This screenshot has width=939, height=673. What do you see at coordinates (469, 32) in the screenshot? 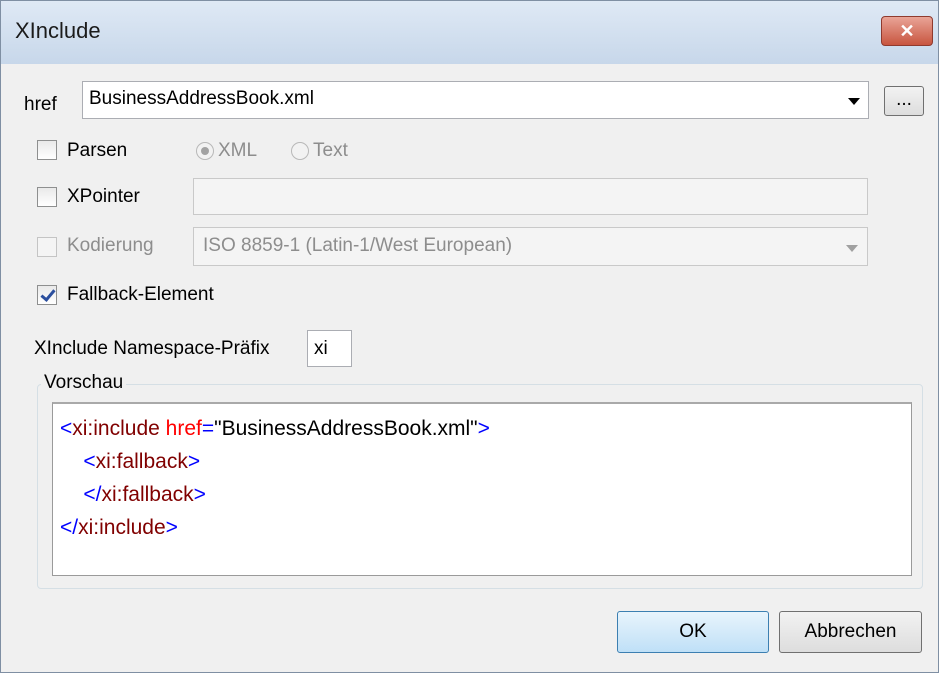
I see `title-bar: XInclude ✕` at bounding box center [469, 32].